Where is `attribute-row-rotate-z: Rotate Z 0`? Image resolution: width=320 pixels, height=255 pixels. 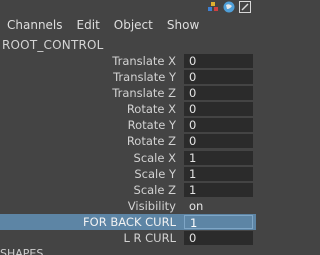 attribute-row-rotate-z: Rotate Z 0 is located at coordinates (128, 141).